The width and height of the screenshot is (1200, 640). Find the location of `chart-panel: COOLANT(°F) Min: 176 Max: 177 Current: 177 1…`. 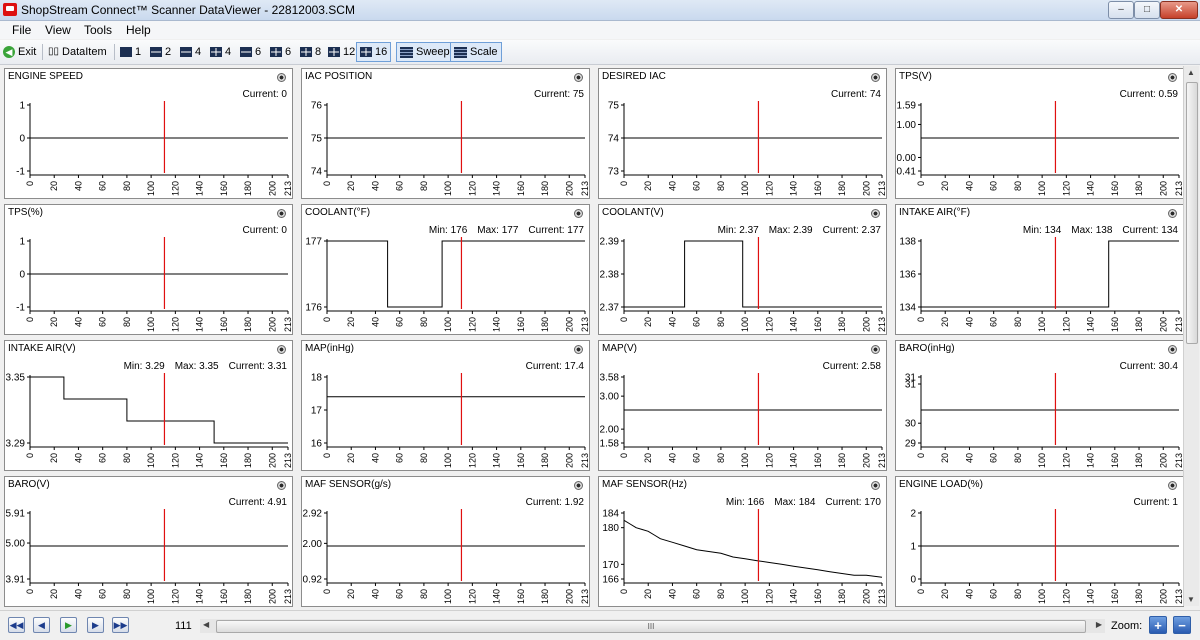

chart-panel: COOLANT(°F) Min: 176 Max: 177 Current: 177 1… is located at coordinates (445, 269).